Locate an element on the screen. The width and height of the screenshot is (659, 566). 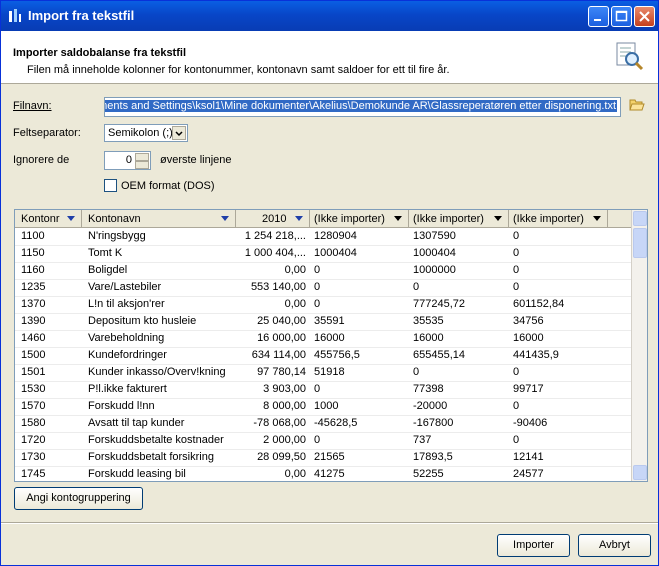
vertical-scrollbar is located at coordinates (639, 345).